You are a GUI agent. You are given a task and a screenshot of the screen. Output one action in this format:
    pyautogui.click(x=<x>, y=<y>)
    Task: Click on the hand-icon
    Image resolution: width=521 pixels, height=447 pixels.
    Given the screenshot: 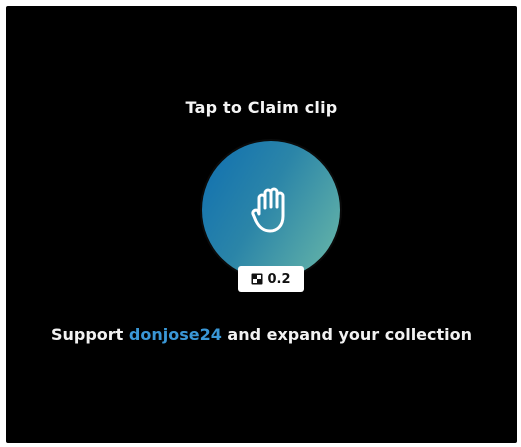 What is the action you would take?
    pyautogui.click(x=268, y=210)
    